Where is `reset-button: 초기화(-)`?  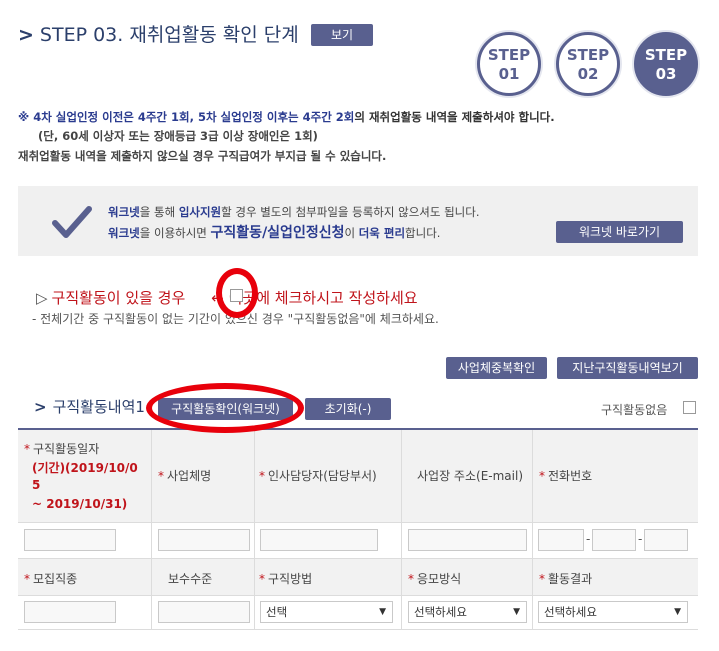 reset-button: 초기화(-) is located at coordinates (348, 409).